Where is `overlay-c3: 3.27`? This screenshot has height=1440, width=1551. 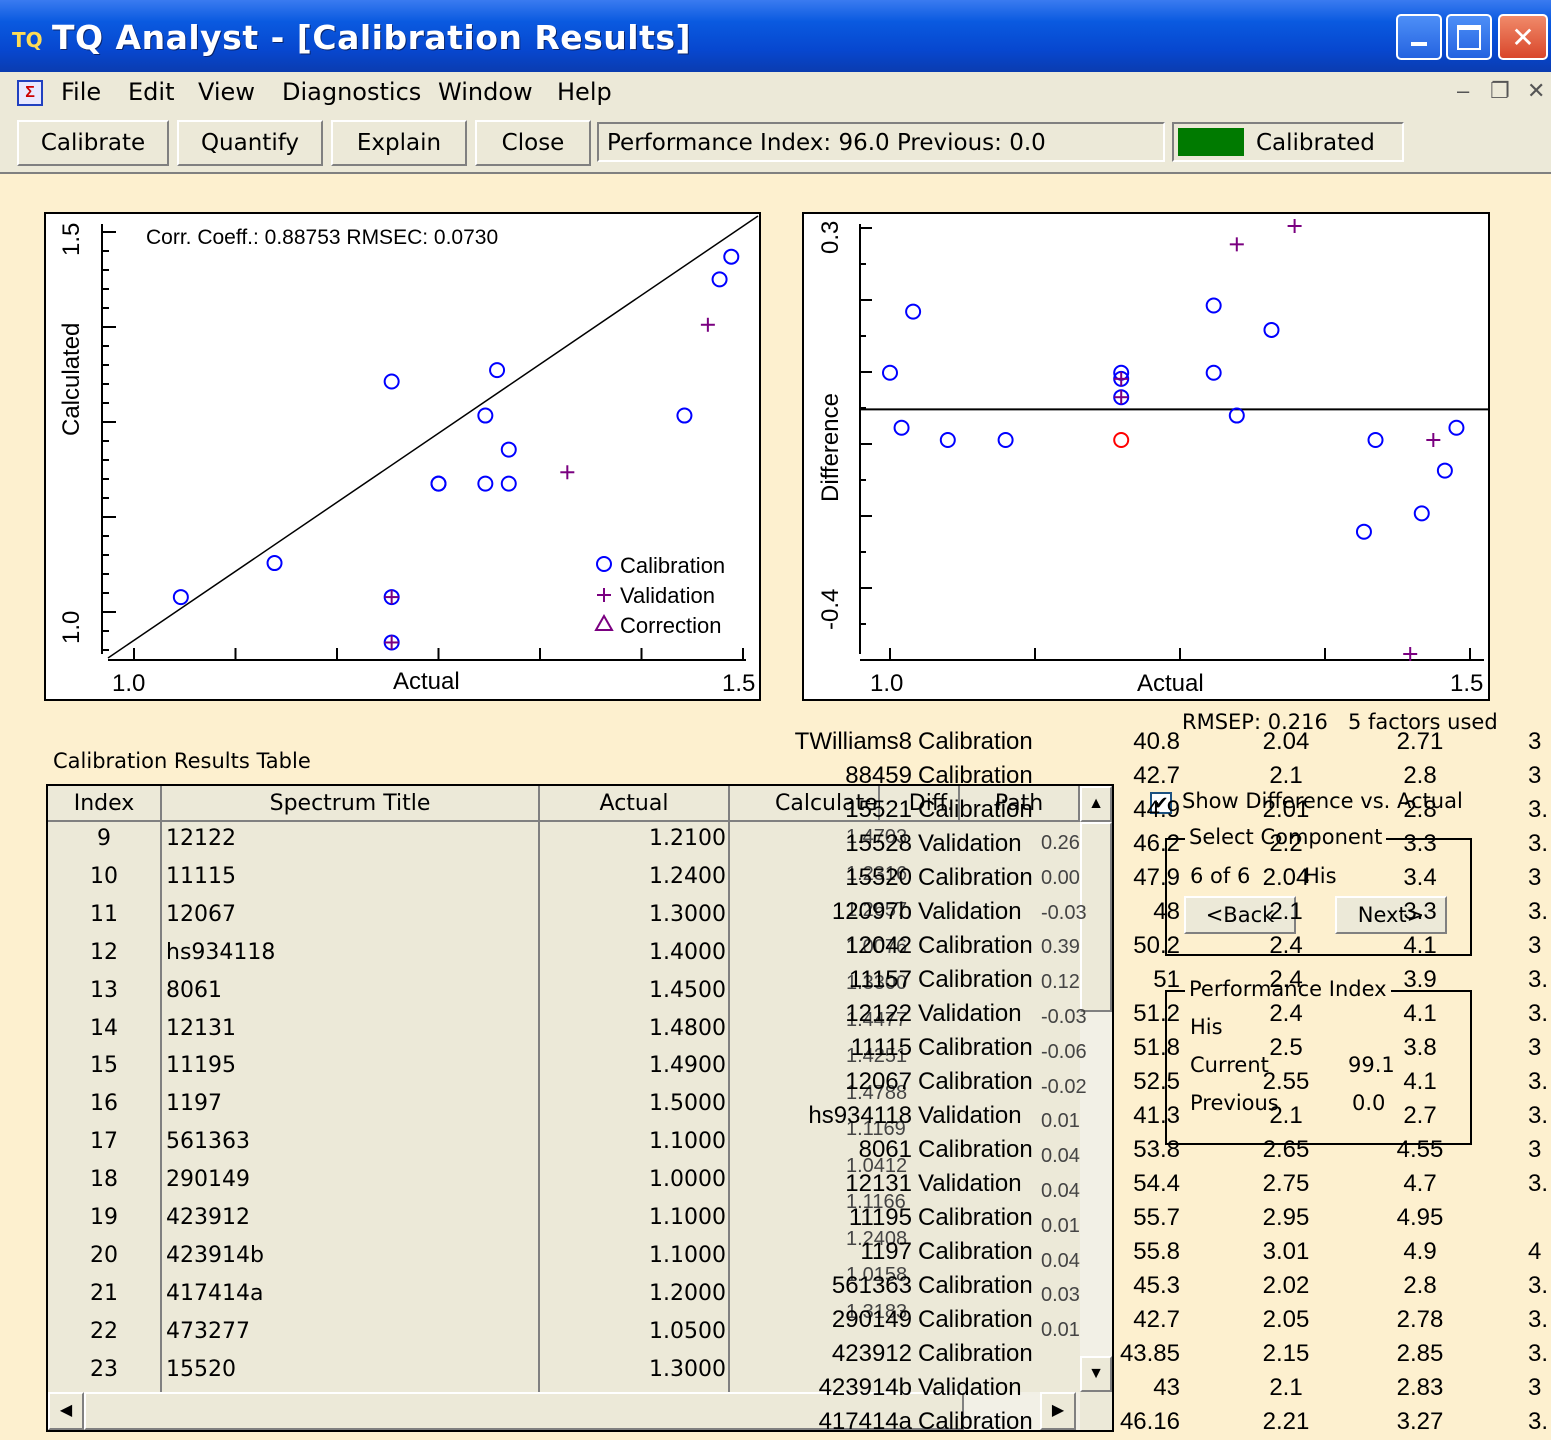 overlay-c3: 3.27 is located at coordinates (1420, 1421).